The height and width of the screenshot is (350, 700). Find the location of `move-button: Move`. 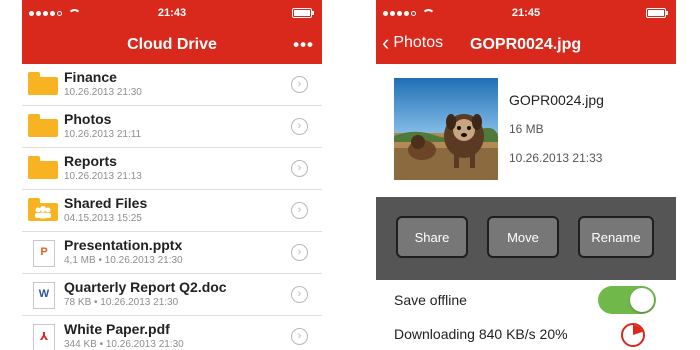

move-button: Move is located at coordinates (523, 237).